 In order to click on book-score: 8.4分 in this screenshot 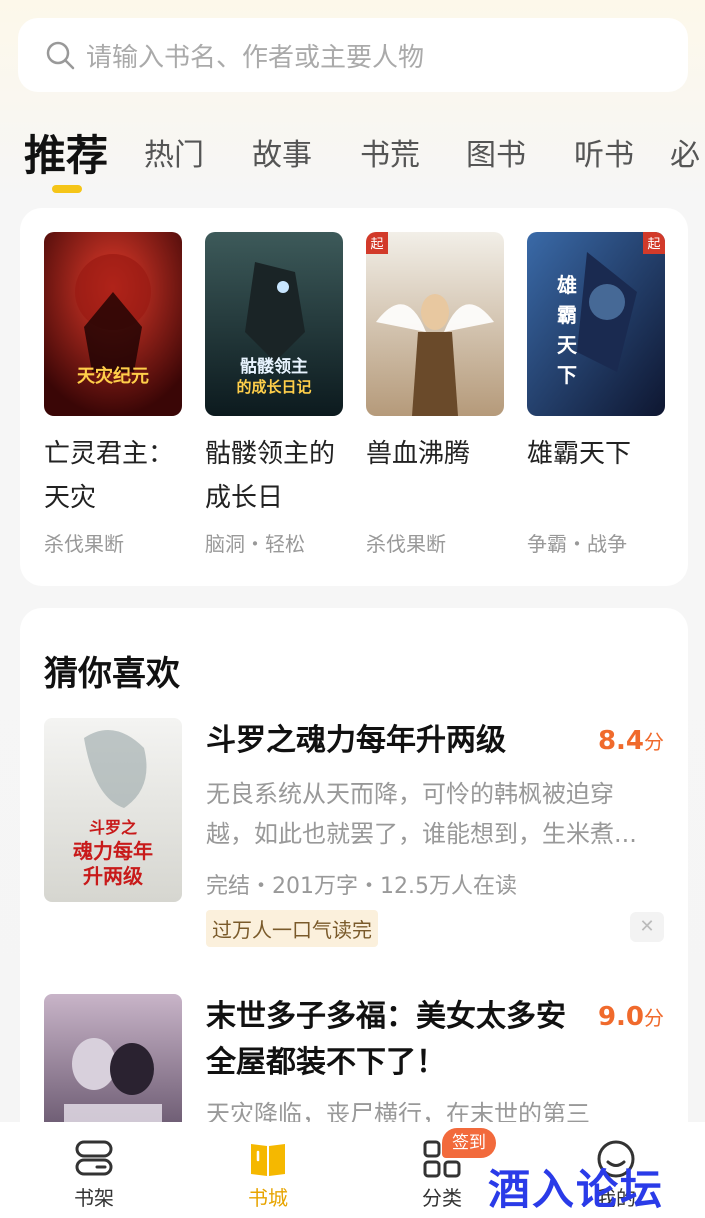, I will do `click(631, 741)`.